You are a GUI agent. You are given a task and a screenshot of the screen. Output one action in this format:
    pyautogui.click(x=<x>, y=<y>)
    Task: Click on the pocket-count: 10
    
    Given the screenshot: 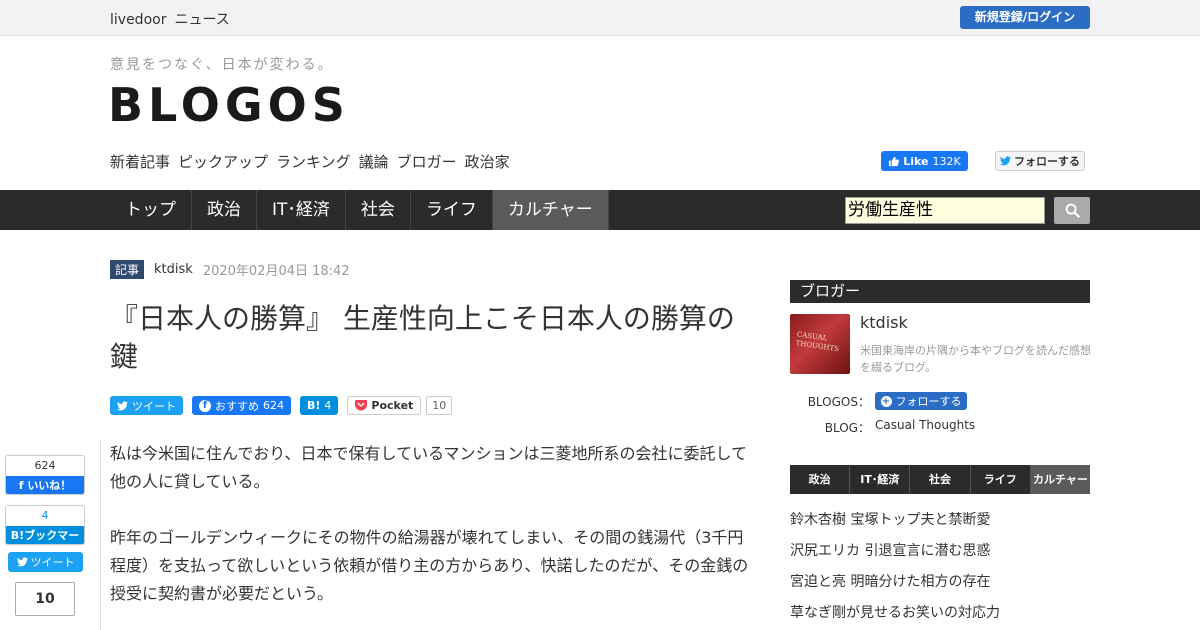 What is the action you would take?
    pyautogui.click(x=439, y=405)
    